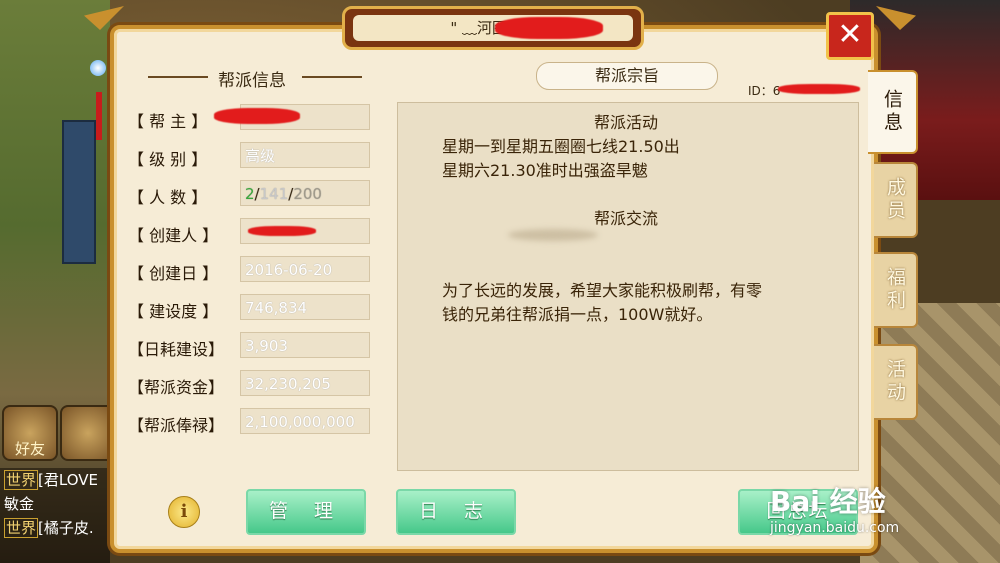 The image size is (1000, 563). What do you see at coordinates (178, 77) in the screenshot?
I see `header-divider-left` at bounding box center [178, 77].